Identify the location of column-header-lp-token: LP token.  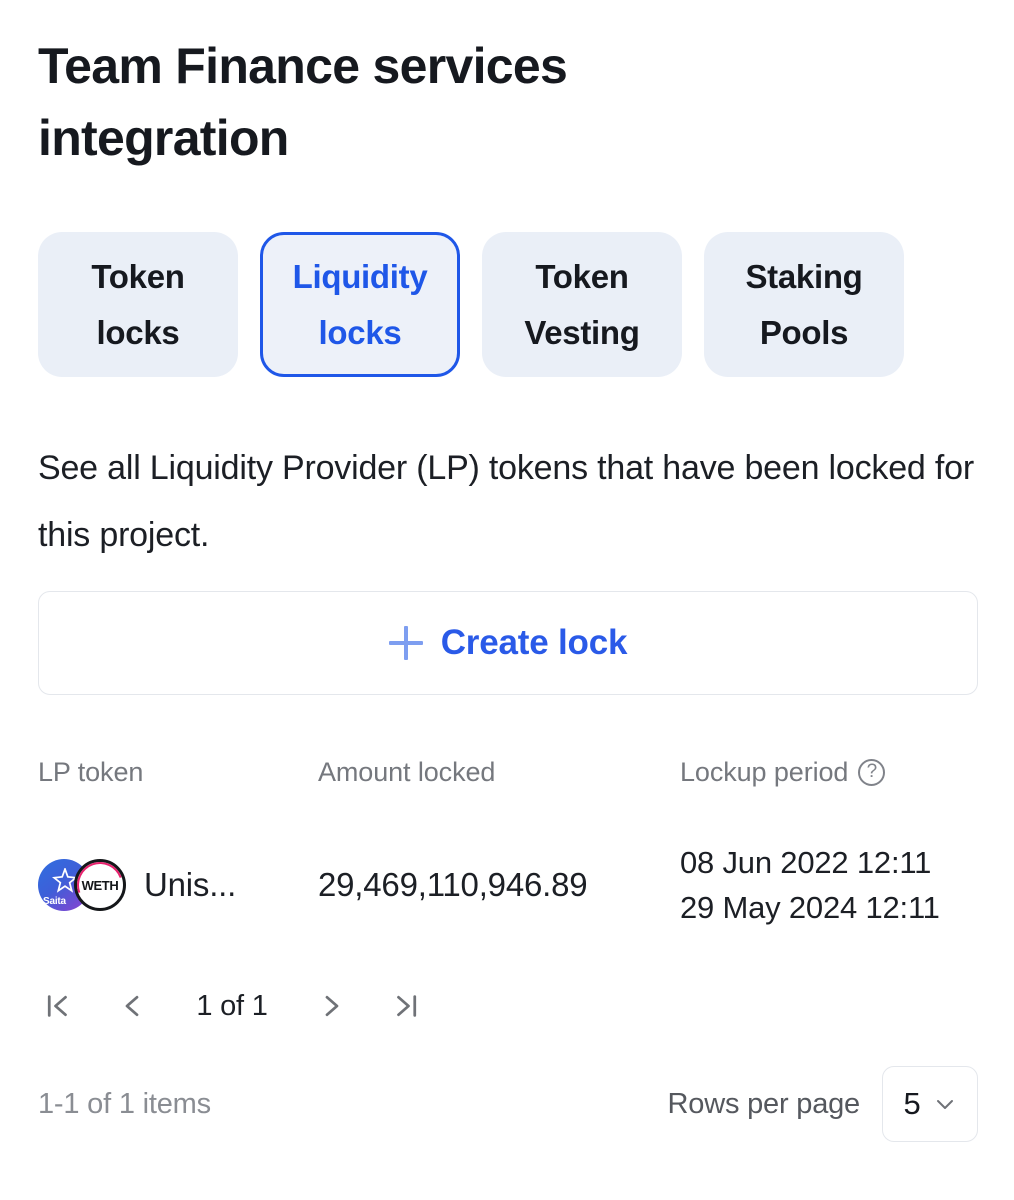
(178, 772).